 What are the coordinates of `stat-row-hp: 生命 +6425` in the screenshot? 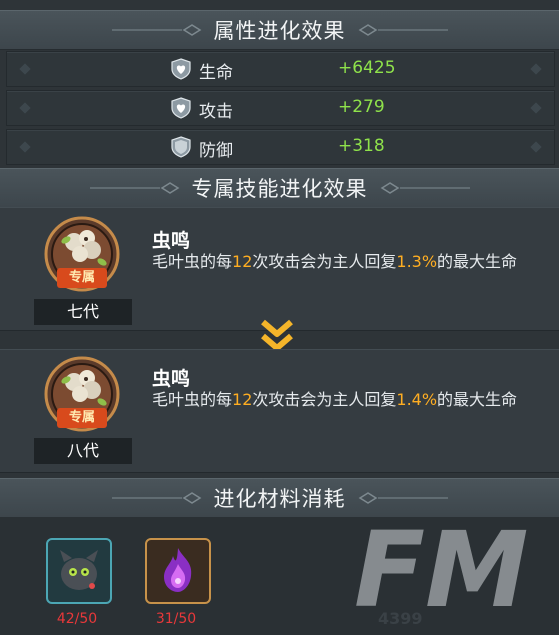 It's located at (280, 69).